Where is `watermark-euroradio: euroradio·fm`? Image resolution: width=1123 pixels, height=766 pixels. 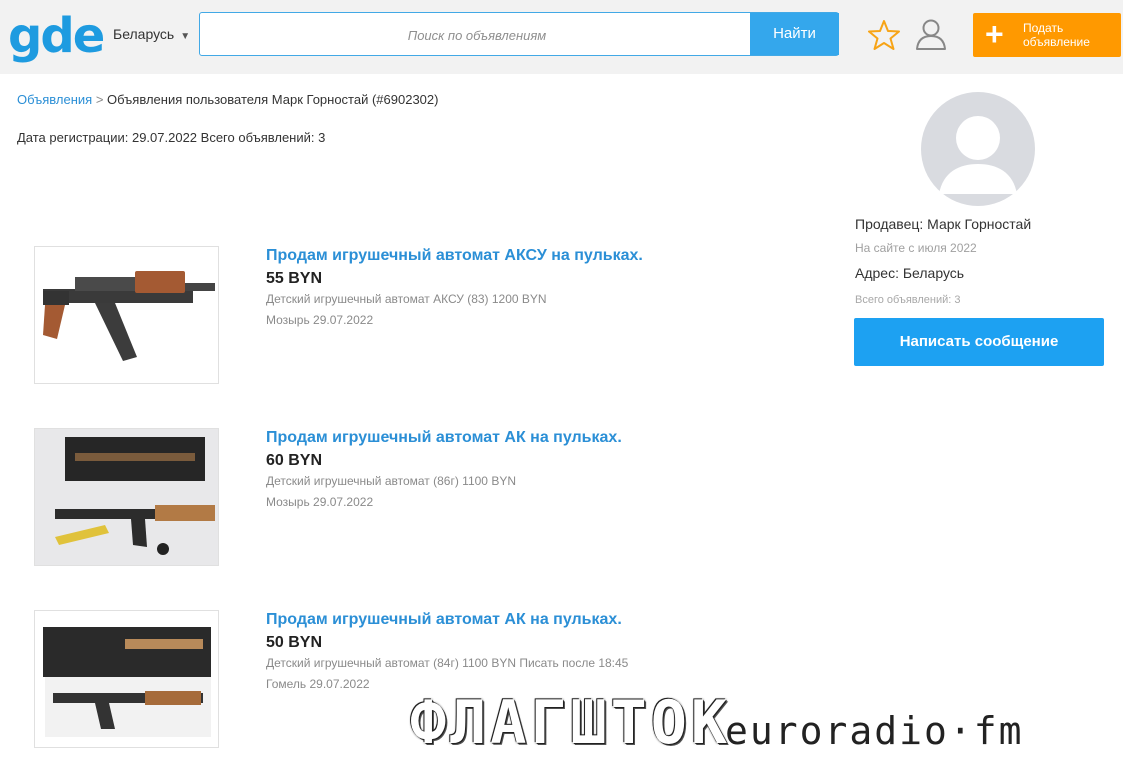
watermark-euroradio: euroradio·fm is located at coordinates (874, 731).